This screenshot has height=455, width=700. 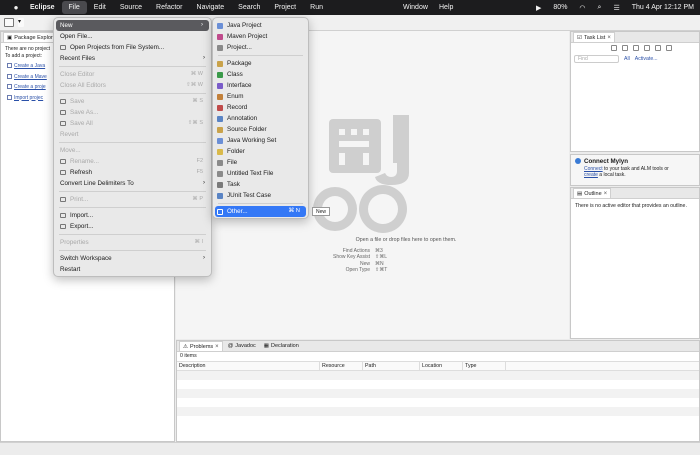 What do you see at coordinates (260, 211) in the screenshot?
I see `new-menu-item-other: Other... ⌘ N` at bounding box center [260, 211].